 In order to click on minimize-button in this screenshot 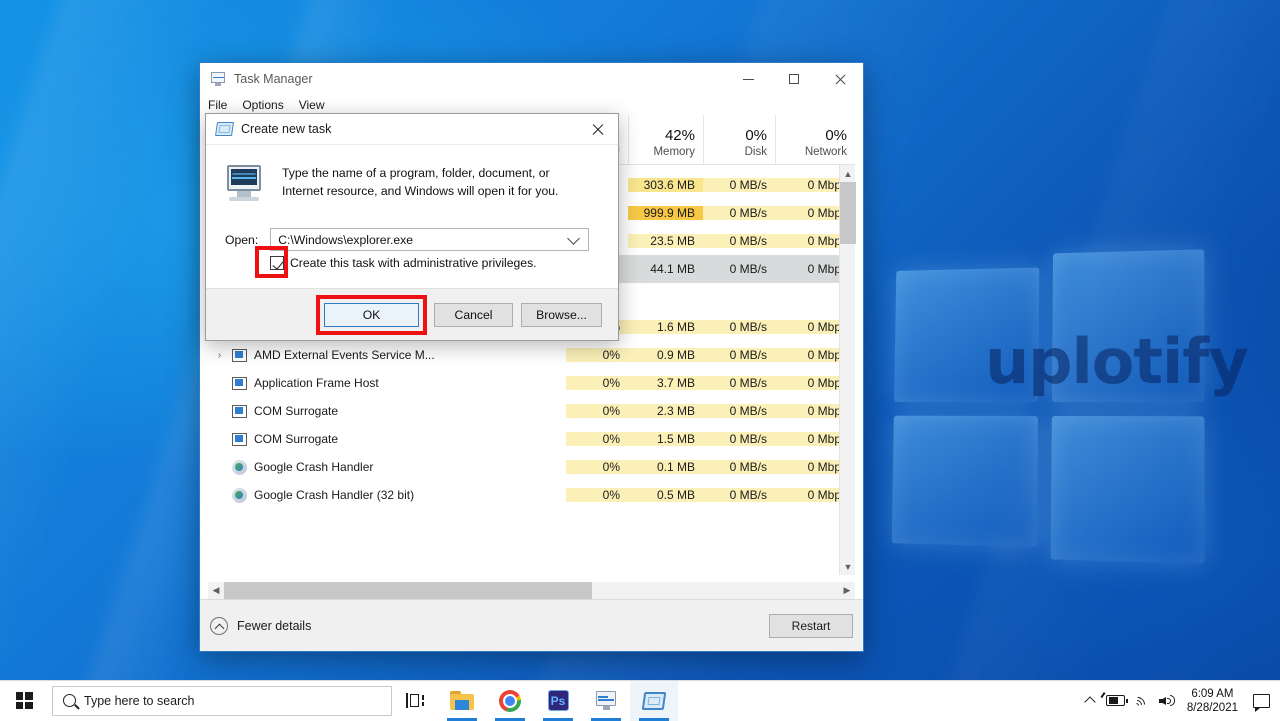, I will do `click(748, 79)`.